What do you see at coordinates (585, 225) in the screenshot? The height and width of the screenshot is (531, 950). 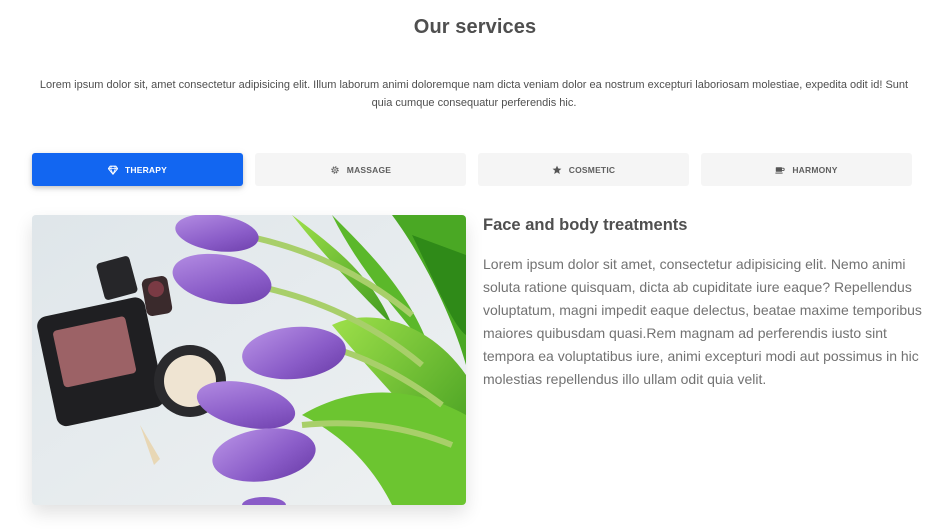 I see `content-title: Face and body treatments` at bounding box center [585, 225].